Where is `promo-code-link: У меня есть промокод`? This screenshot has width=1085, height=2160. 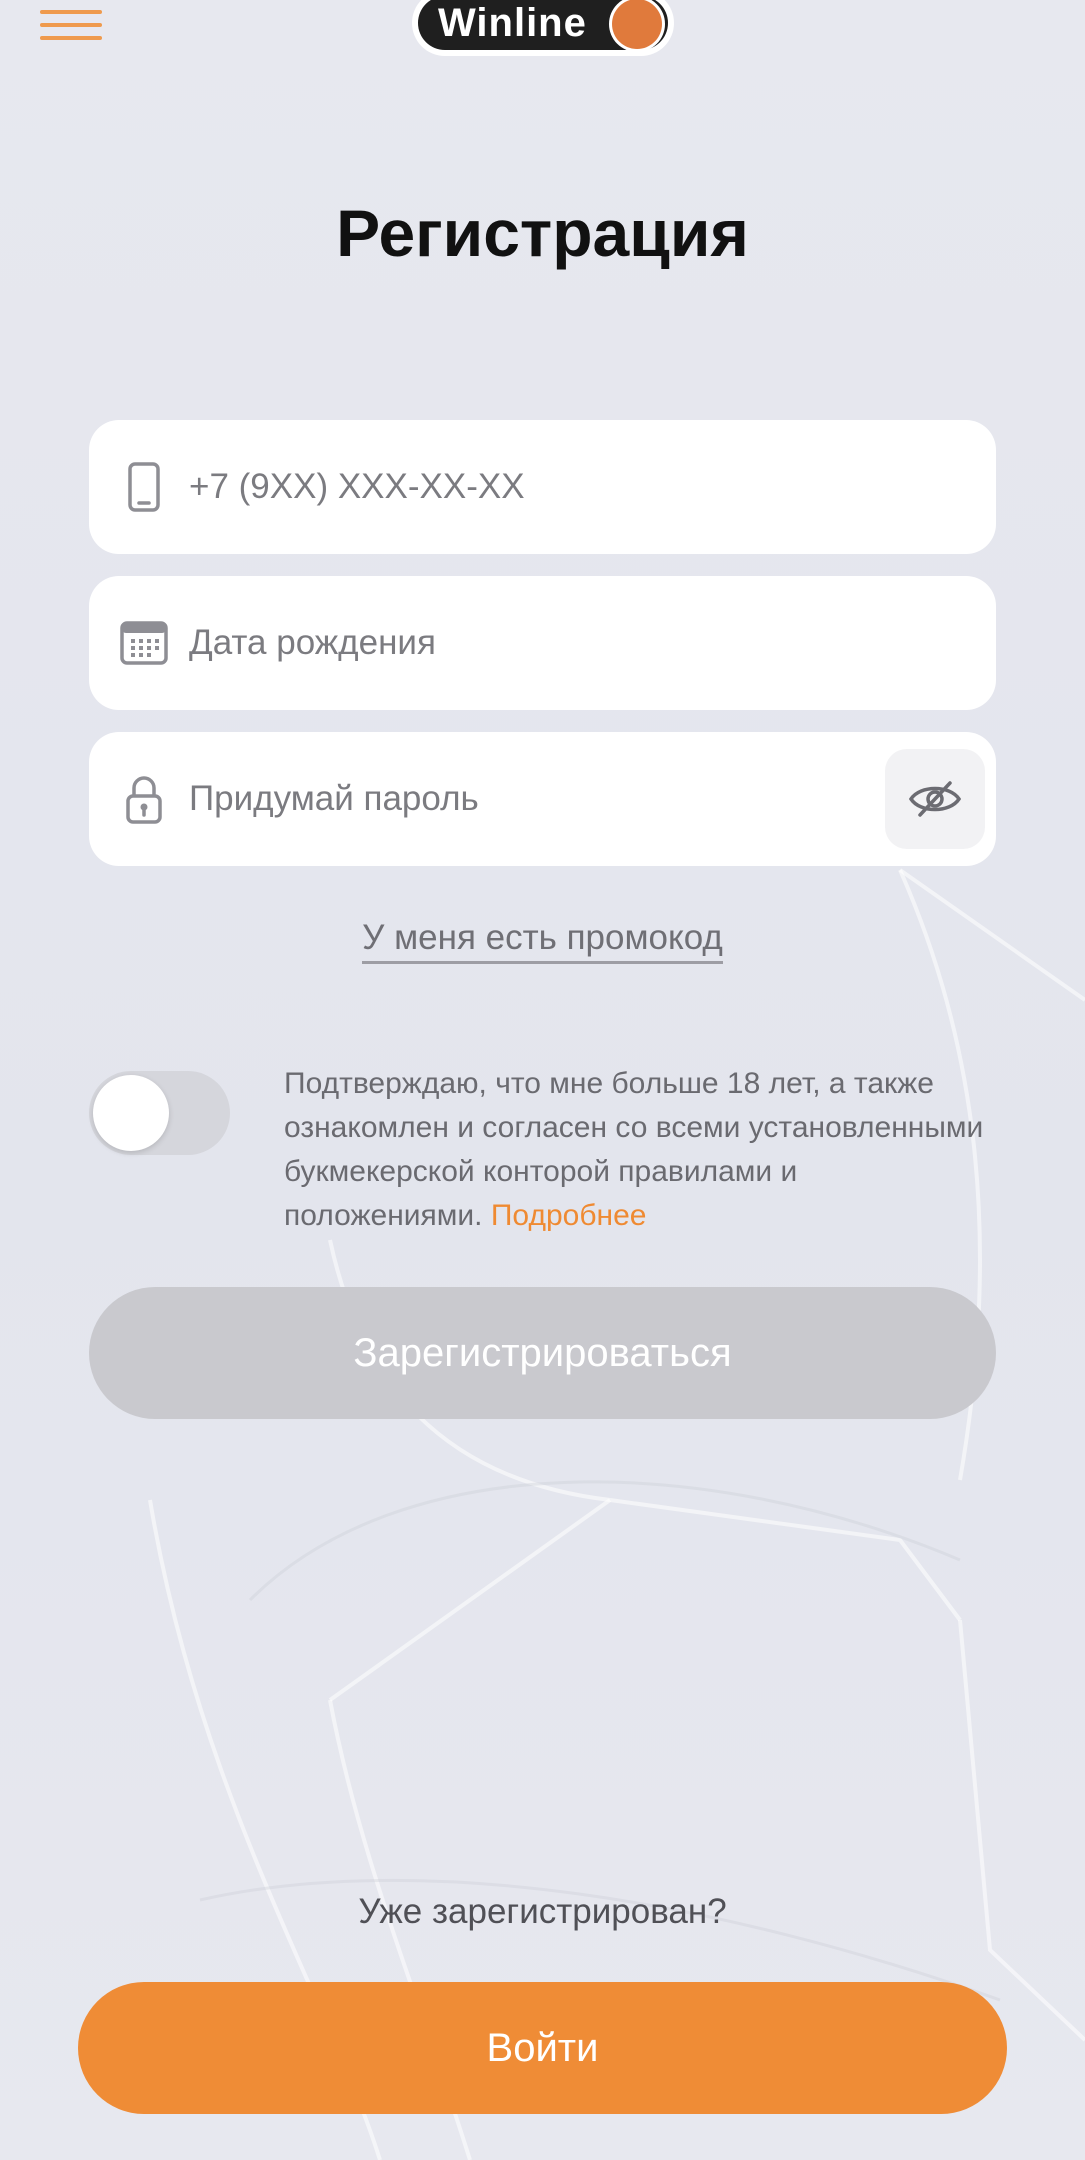
promo-code-link: У меня есть промокод is located at coordinates (542, 941).